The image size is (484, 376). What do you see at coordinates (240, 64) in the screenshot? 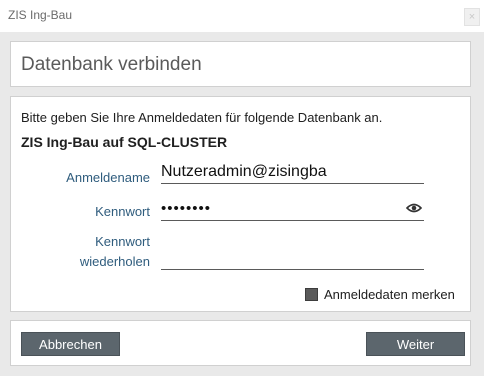
I see `header-panel: Datenbank verbinden` at bounding box center [240, 64].